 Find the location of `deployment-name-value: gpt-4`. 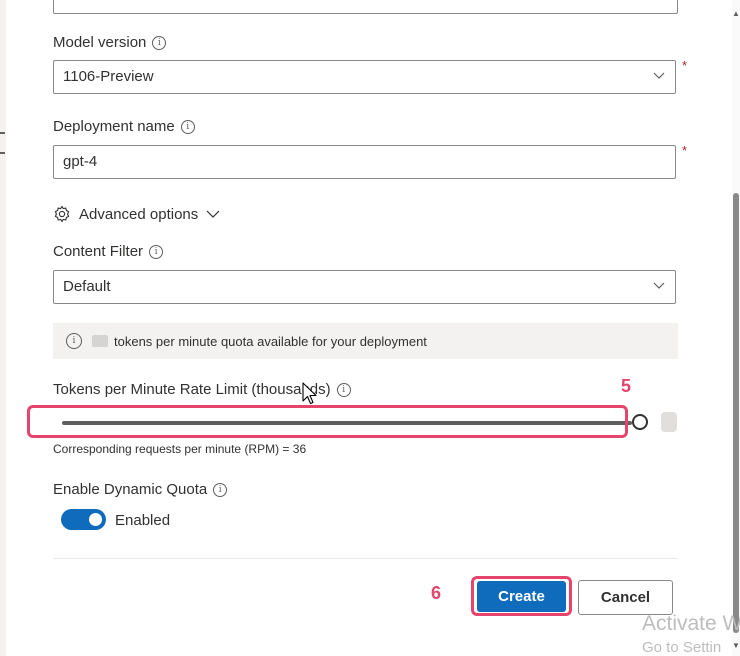

deployment-name-value: gpt-4 is located at coordinates (80, 161).